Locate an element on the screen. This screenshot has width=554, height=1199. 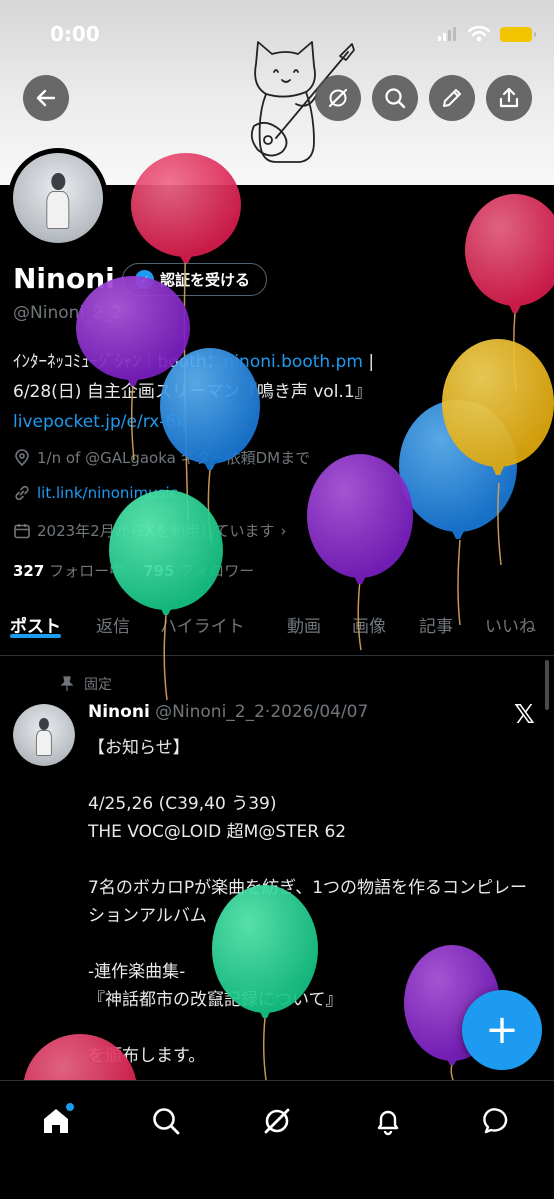
followers-link: 795 フォロワー is located at coordinates (198, 571).